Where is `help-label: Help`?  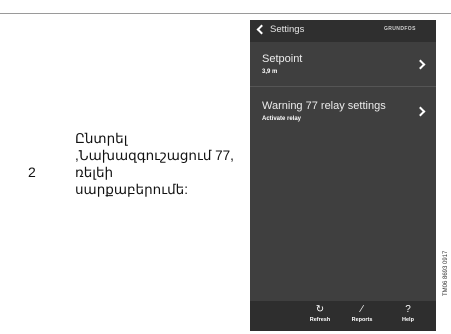
help-label: Help is located at coordinates (408, 320).